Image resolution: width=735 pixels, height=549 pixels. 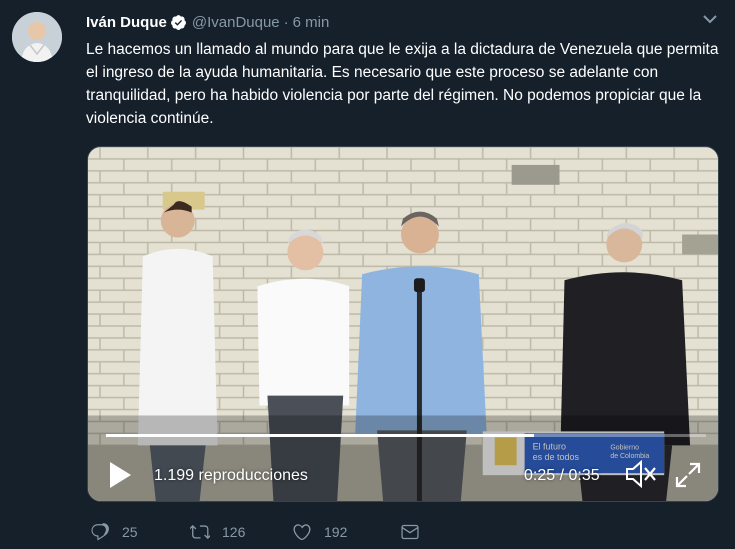 I want to click on tweet-header: Iván Duque @IvanDuque · 6 min, so click(x=390, y=22).